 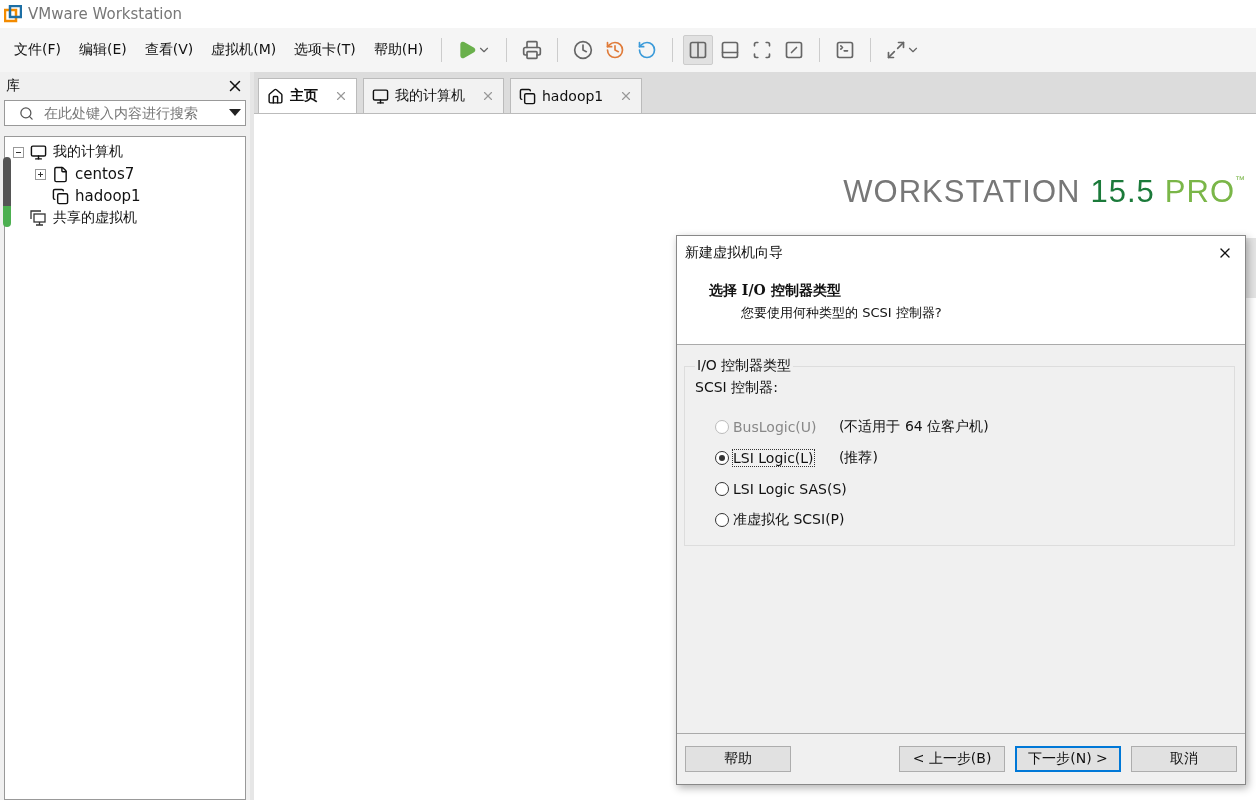 What do you see at coordinates (105, 14) in the screenshot?
I see `window-title: VMware Workstation` at bounding box center [105, 14].